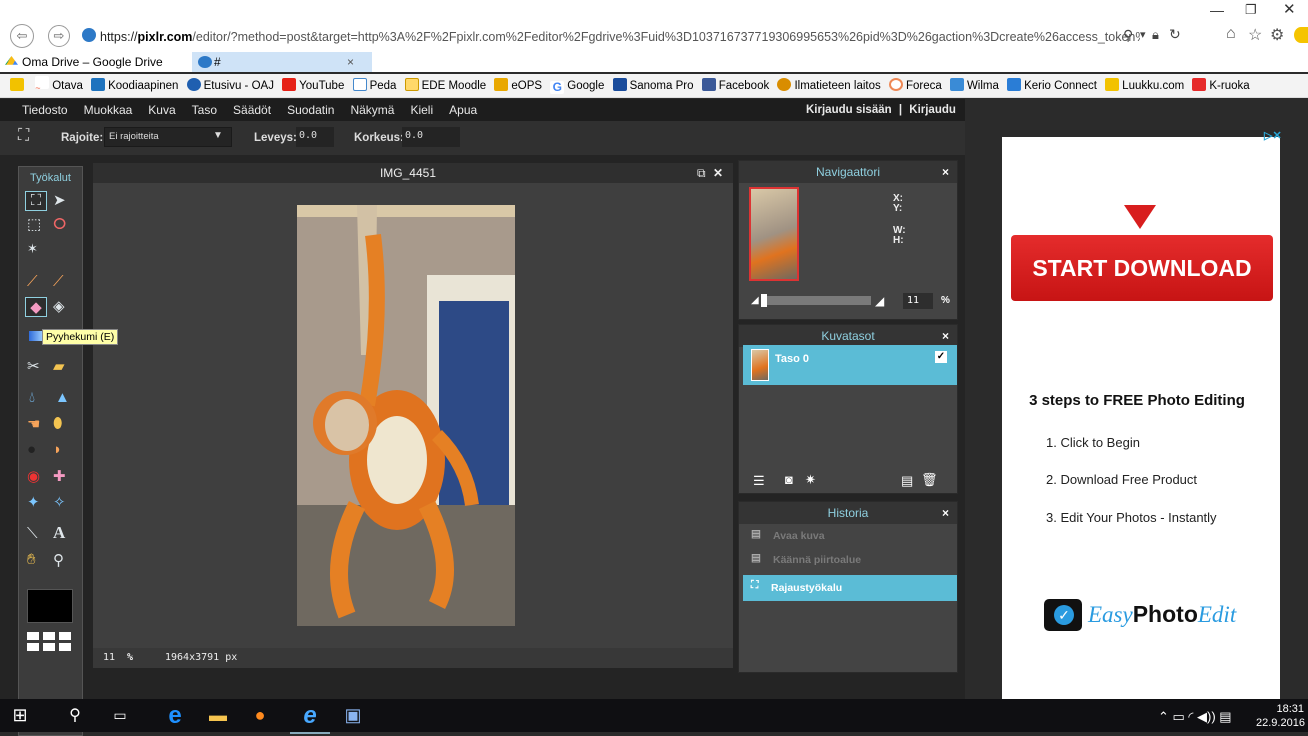  Describe the element at coordinates (653, 85) in the screenshot. I see `bookmark-sanoma-pro: Sanoma Pro` at that location.